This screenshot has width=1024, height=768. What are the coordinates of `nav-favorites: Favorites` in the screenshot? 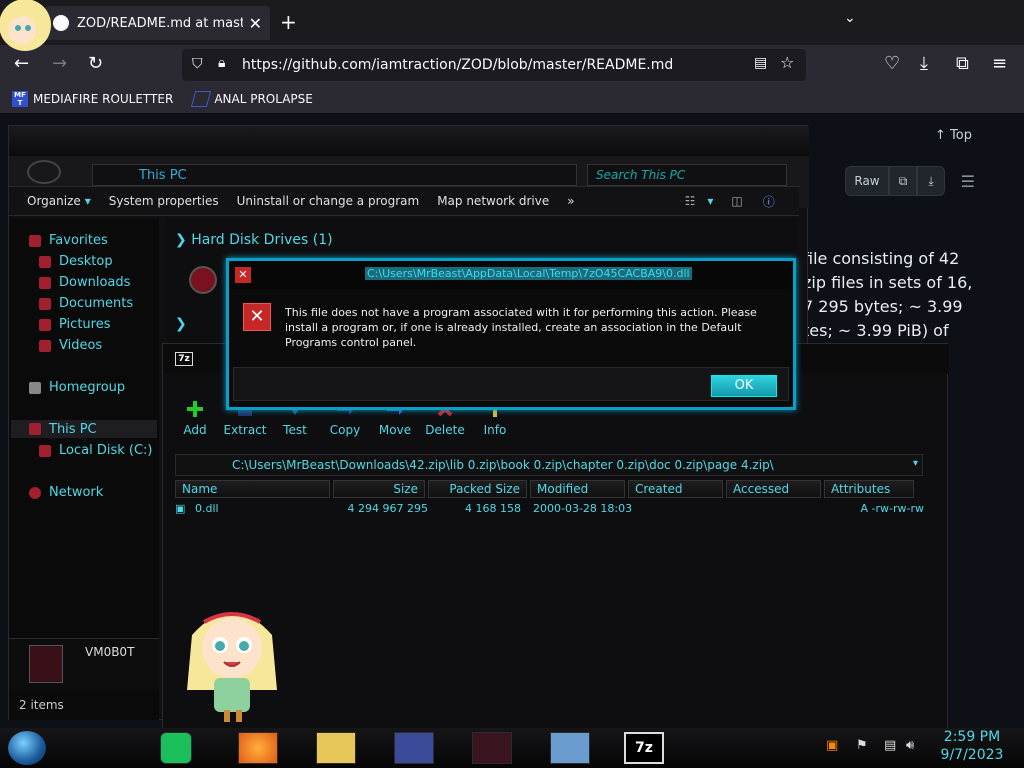 It's located at (68, 240).